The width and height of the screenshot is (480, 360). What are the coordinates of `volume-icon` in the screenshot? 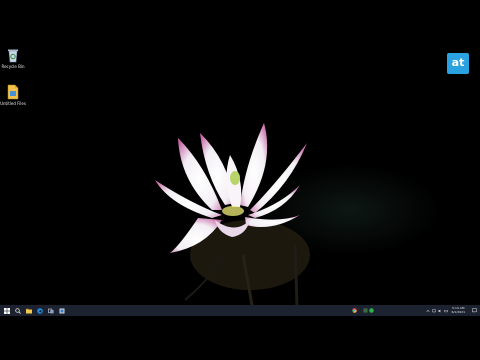 It's located at (439, 310).